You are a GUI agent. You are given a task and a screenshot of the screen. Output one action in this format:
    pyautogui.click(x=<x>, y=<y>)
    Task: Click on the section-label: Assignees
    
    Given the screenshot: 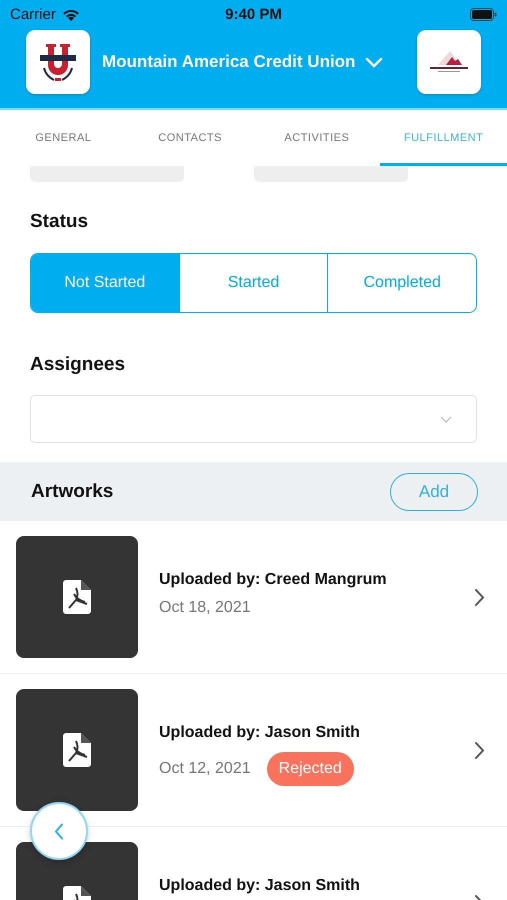 What is the action you would take?
    pyautogui.click(x=78, y=365)
    